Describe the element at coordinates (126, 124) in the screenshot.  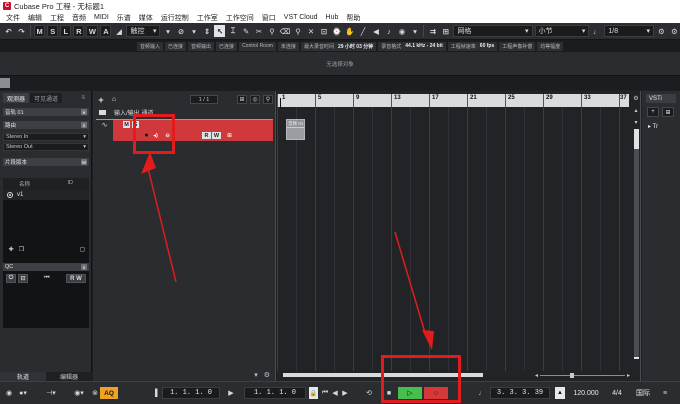
I see `track-mute-button: M` at that location.